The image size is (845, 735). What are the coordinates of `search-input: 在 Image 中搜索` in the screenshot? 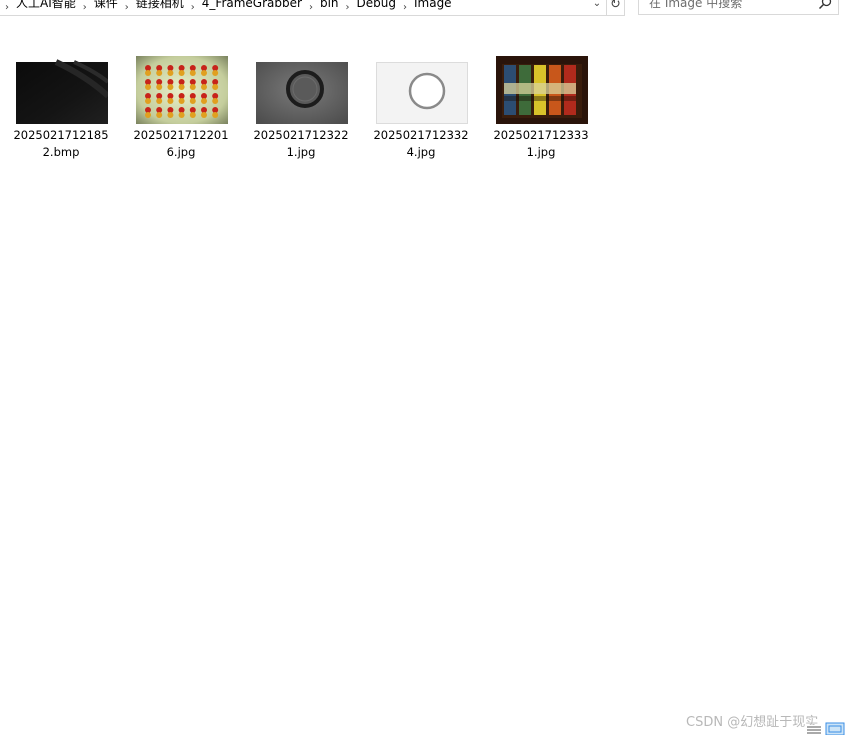 It's located at (738, 7).